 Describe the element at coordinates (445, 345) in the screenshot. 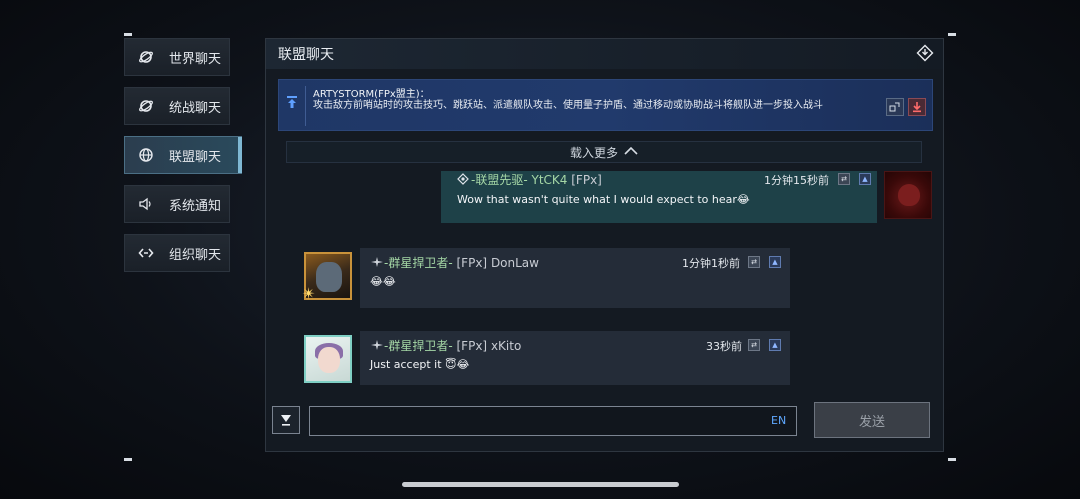

I see `sender-name: -群星捍卫者- [FPx] xKito` at that location.